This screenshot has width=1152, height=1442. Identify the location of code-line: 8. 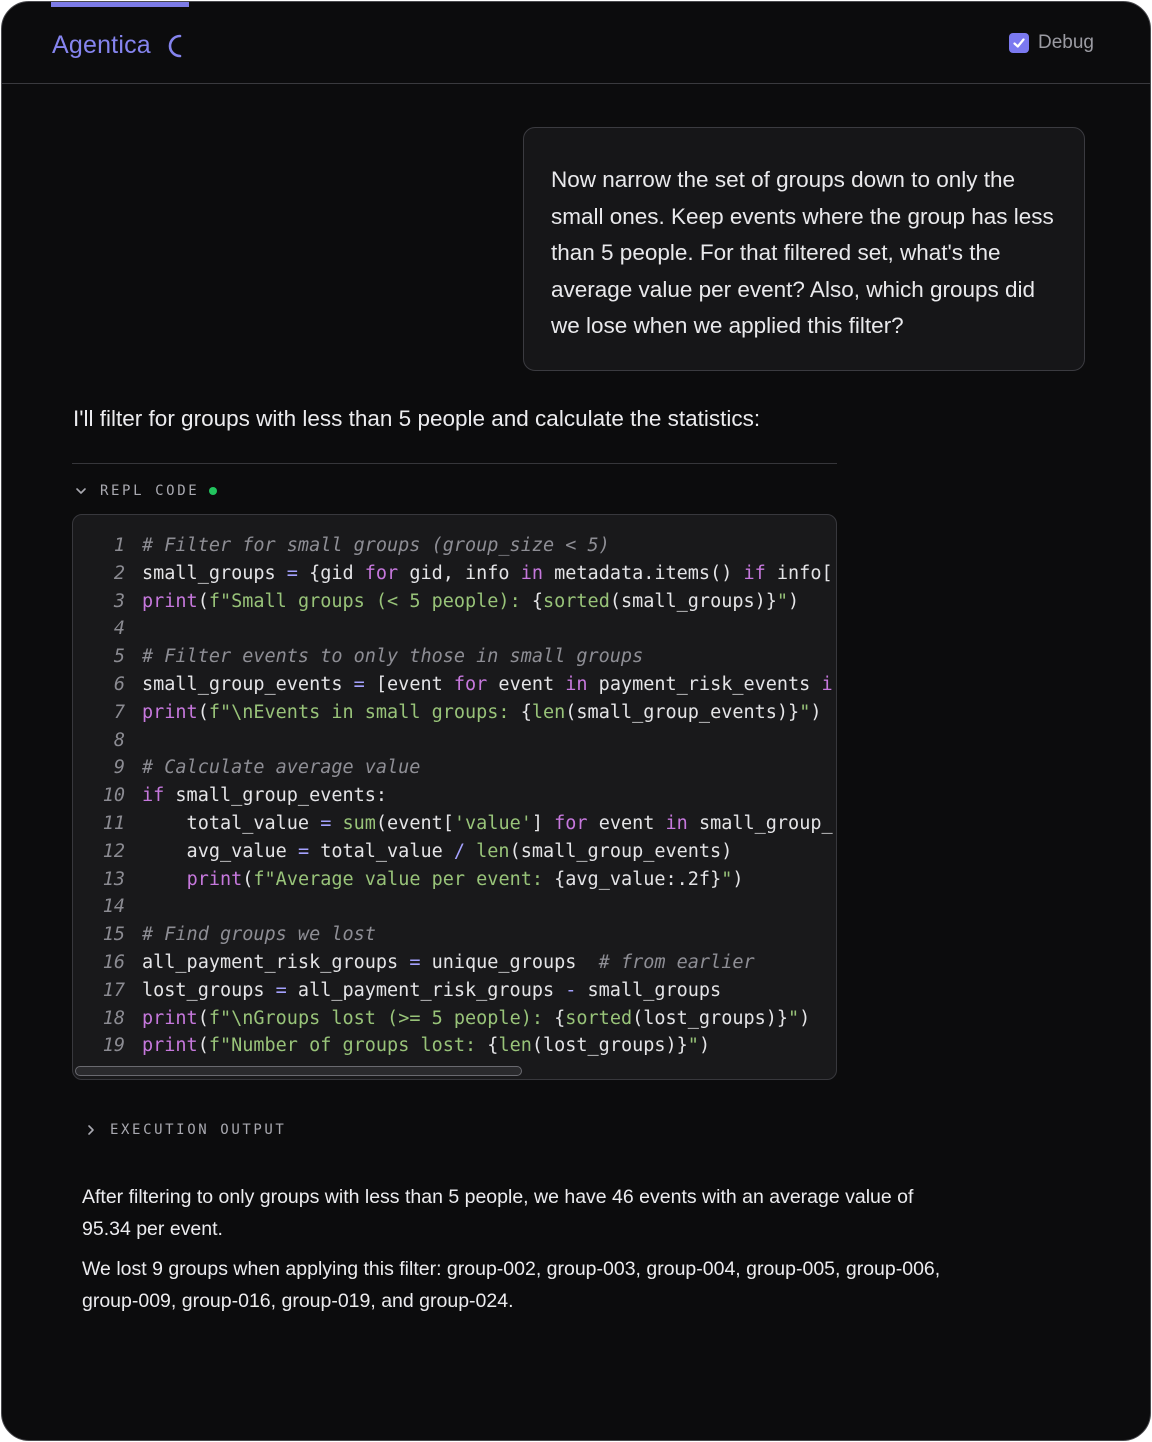
(454, 741).